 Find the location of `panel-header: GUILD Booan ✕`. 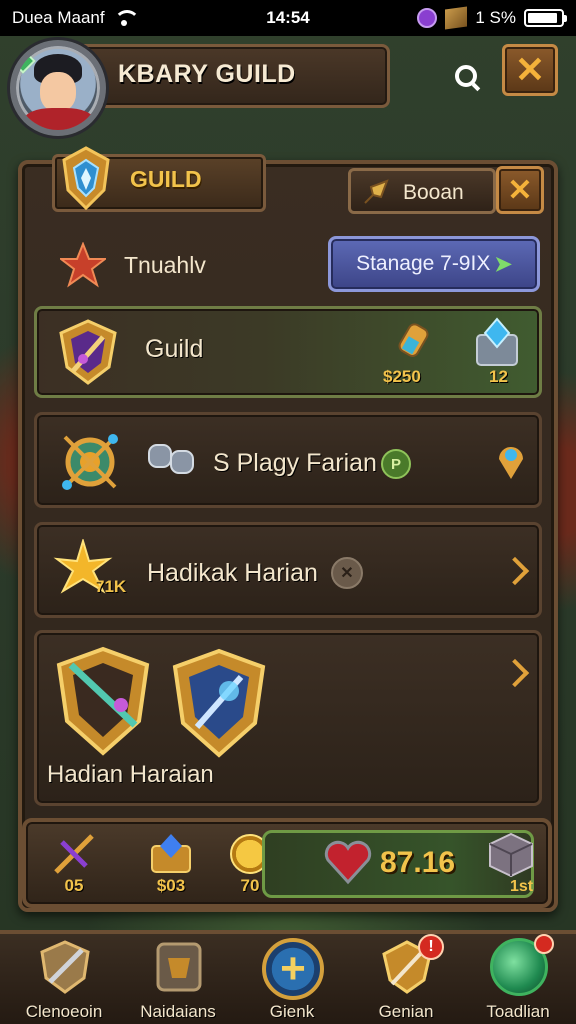

panel-header: GUILD Booan ✕ is located at coordinates (288, 185).